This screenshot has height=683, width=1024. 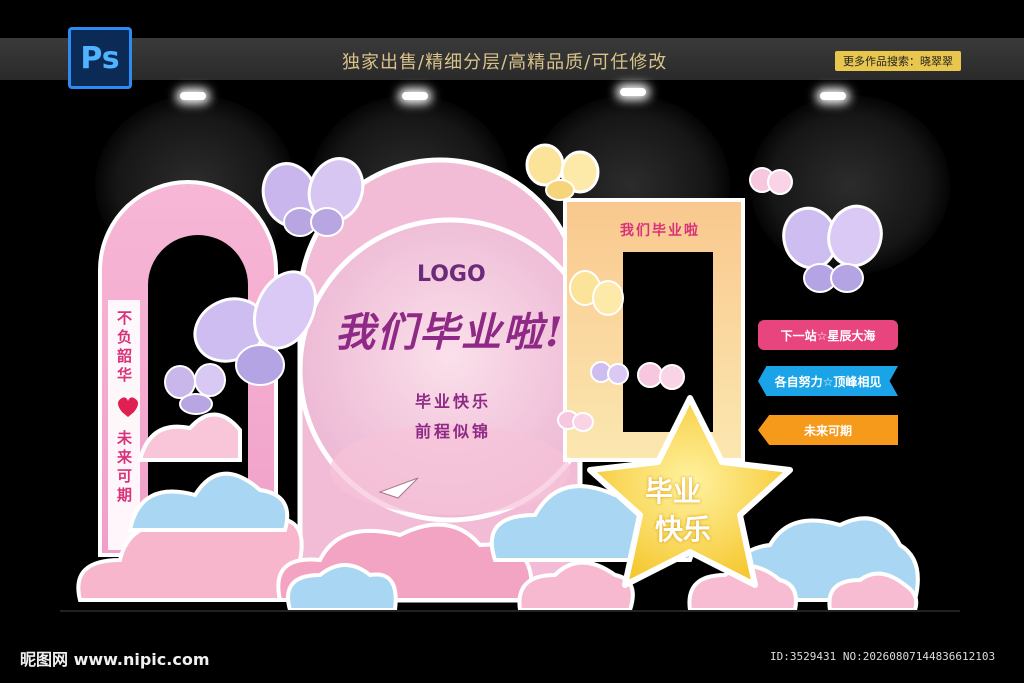 What do you see at coordinates (115, 658) in the screenshot?
I see `footer-site: 昵图网 www.nipic.com` at bounding box center [115, 658].